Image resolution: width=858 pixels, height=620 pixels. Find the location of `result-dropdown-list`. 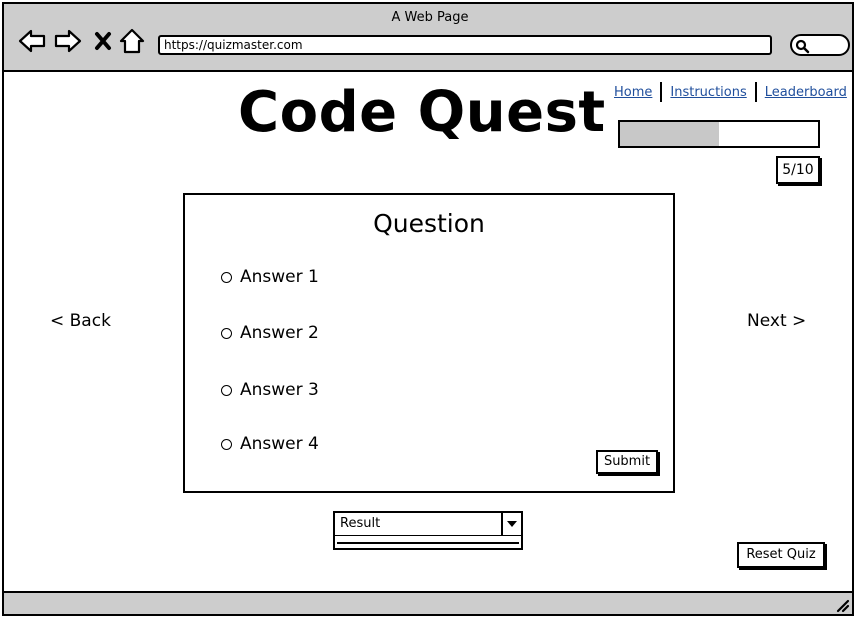

result-dropdown-list is located at coordinates (428, 543).